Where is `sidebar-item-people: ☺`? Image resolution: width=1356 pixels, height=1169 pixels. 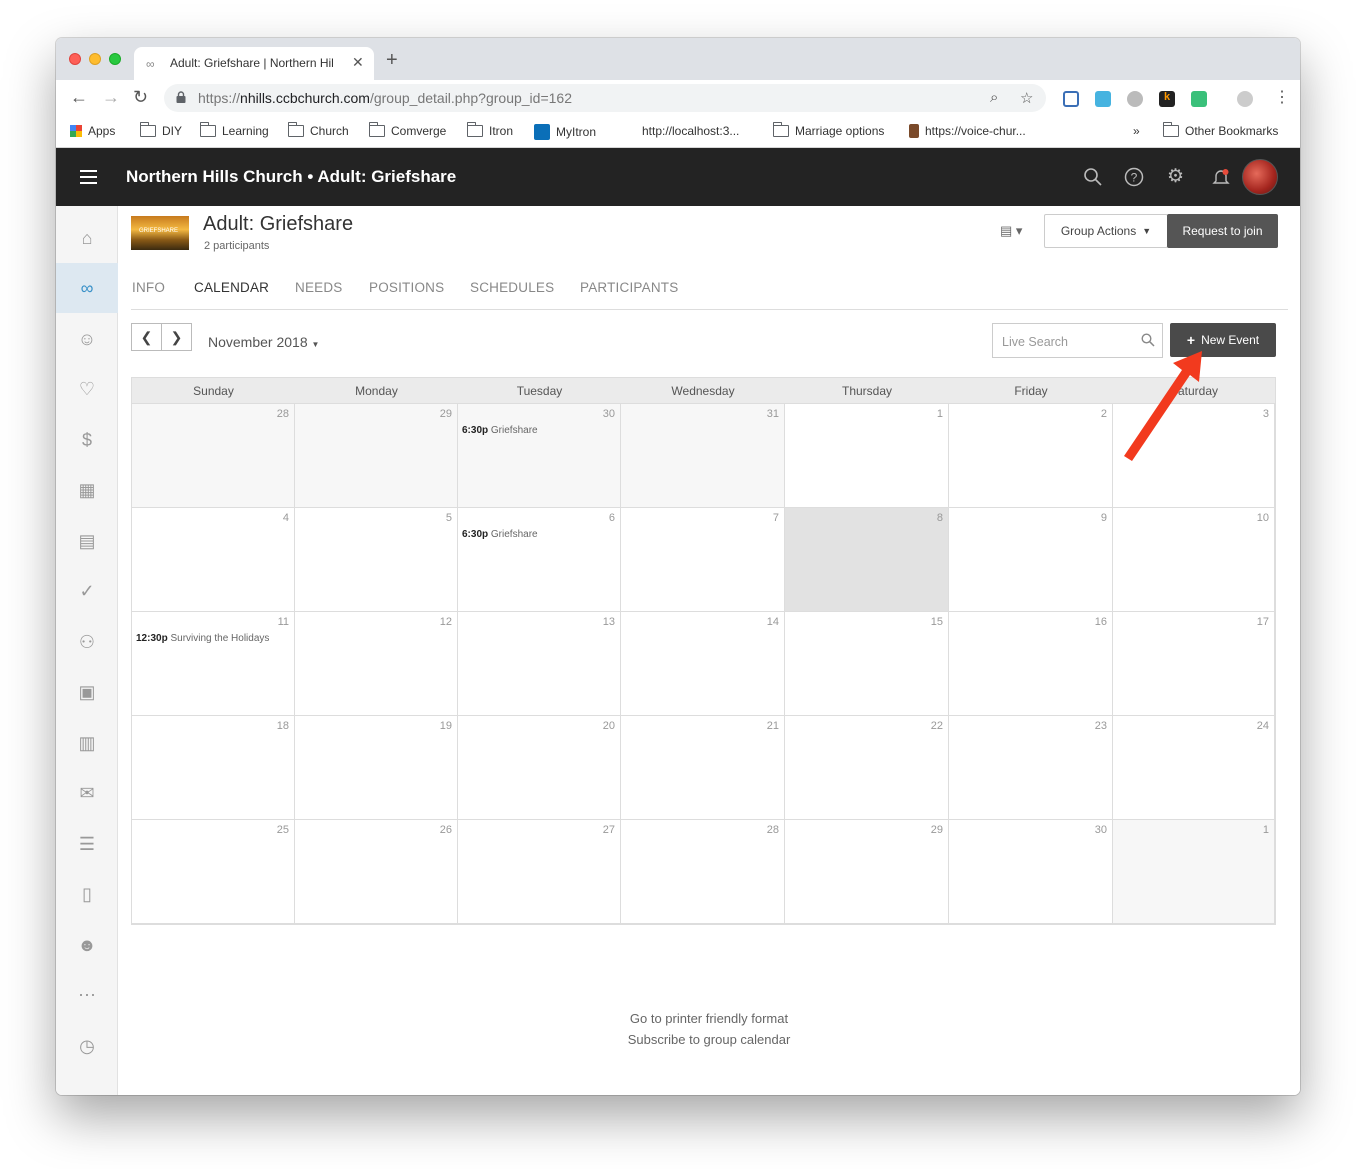 sidebar-item-people: ☺ is located at coordinates (87, 339).